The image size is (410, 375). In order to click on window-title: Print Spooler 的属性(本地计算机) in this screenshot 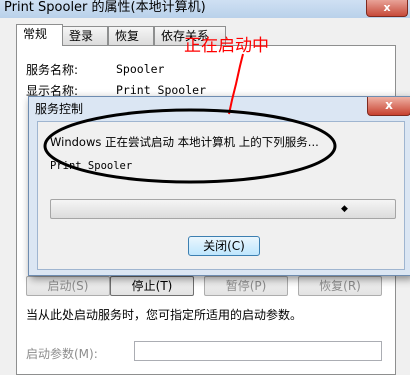, I will do `click(105, 7)`.